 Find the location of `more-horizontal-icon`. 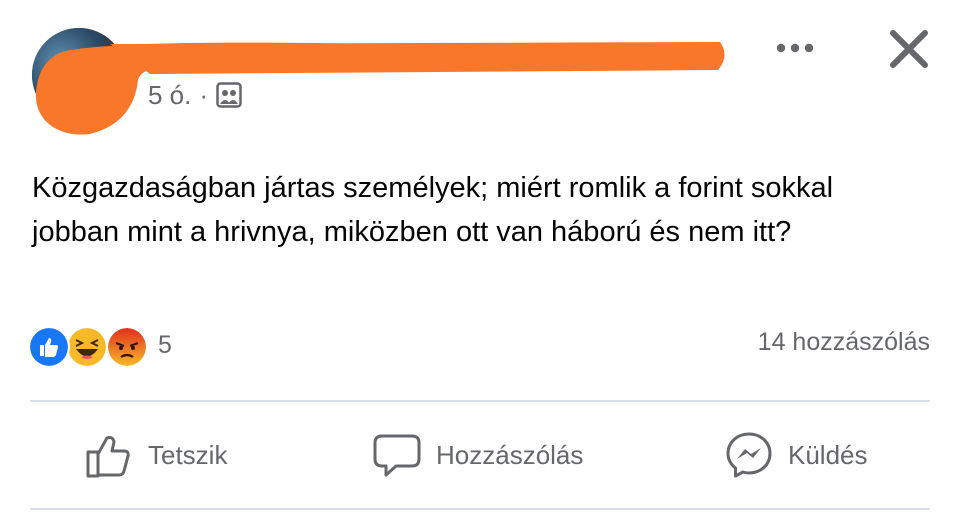

more-horizontal-icon is located at coordinates (795, 48).